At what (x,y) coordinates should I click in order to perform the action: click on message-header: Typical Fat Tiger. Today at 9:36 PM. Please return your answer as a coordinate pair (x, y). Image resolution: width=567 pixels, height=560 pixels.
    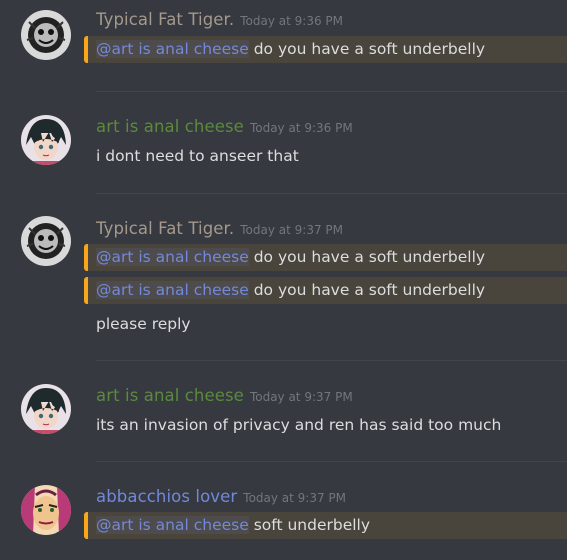
    Looking at the image, I should click on (219, 21).